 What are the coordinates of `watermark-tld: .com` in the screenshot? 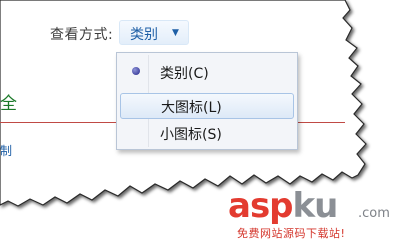 It's located at (374, 213).